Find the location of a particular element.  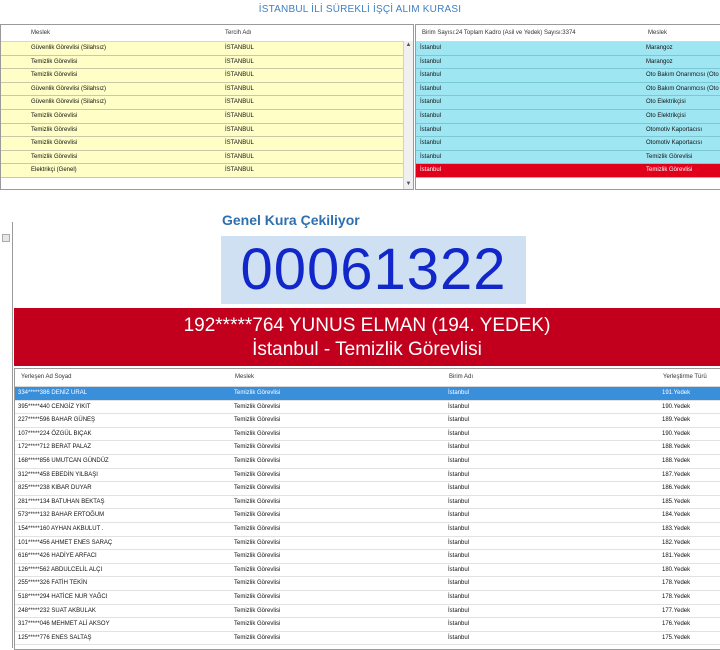

table-cell: 175.Yedek is located at coordinates (676, 637).